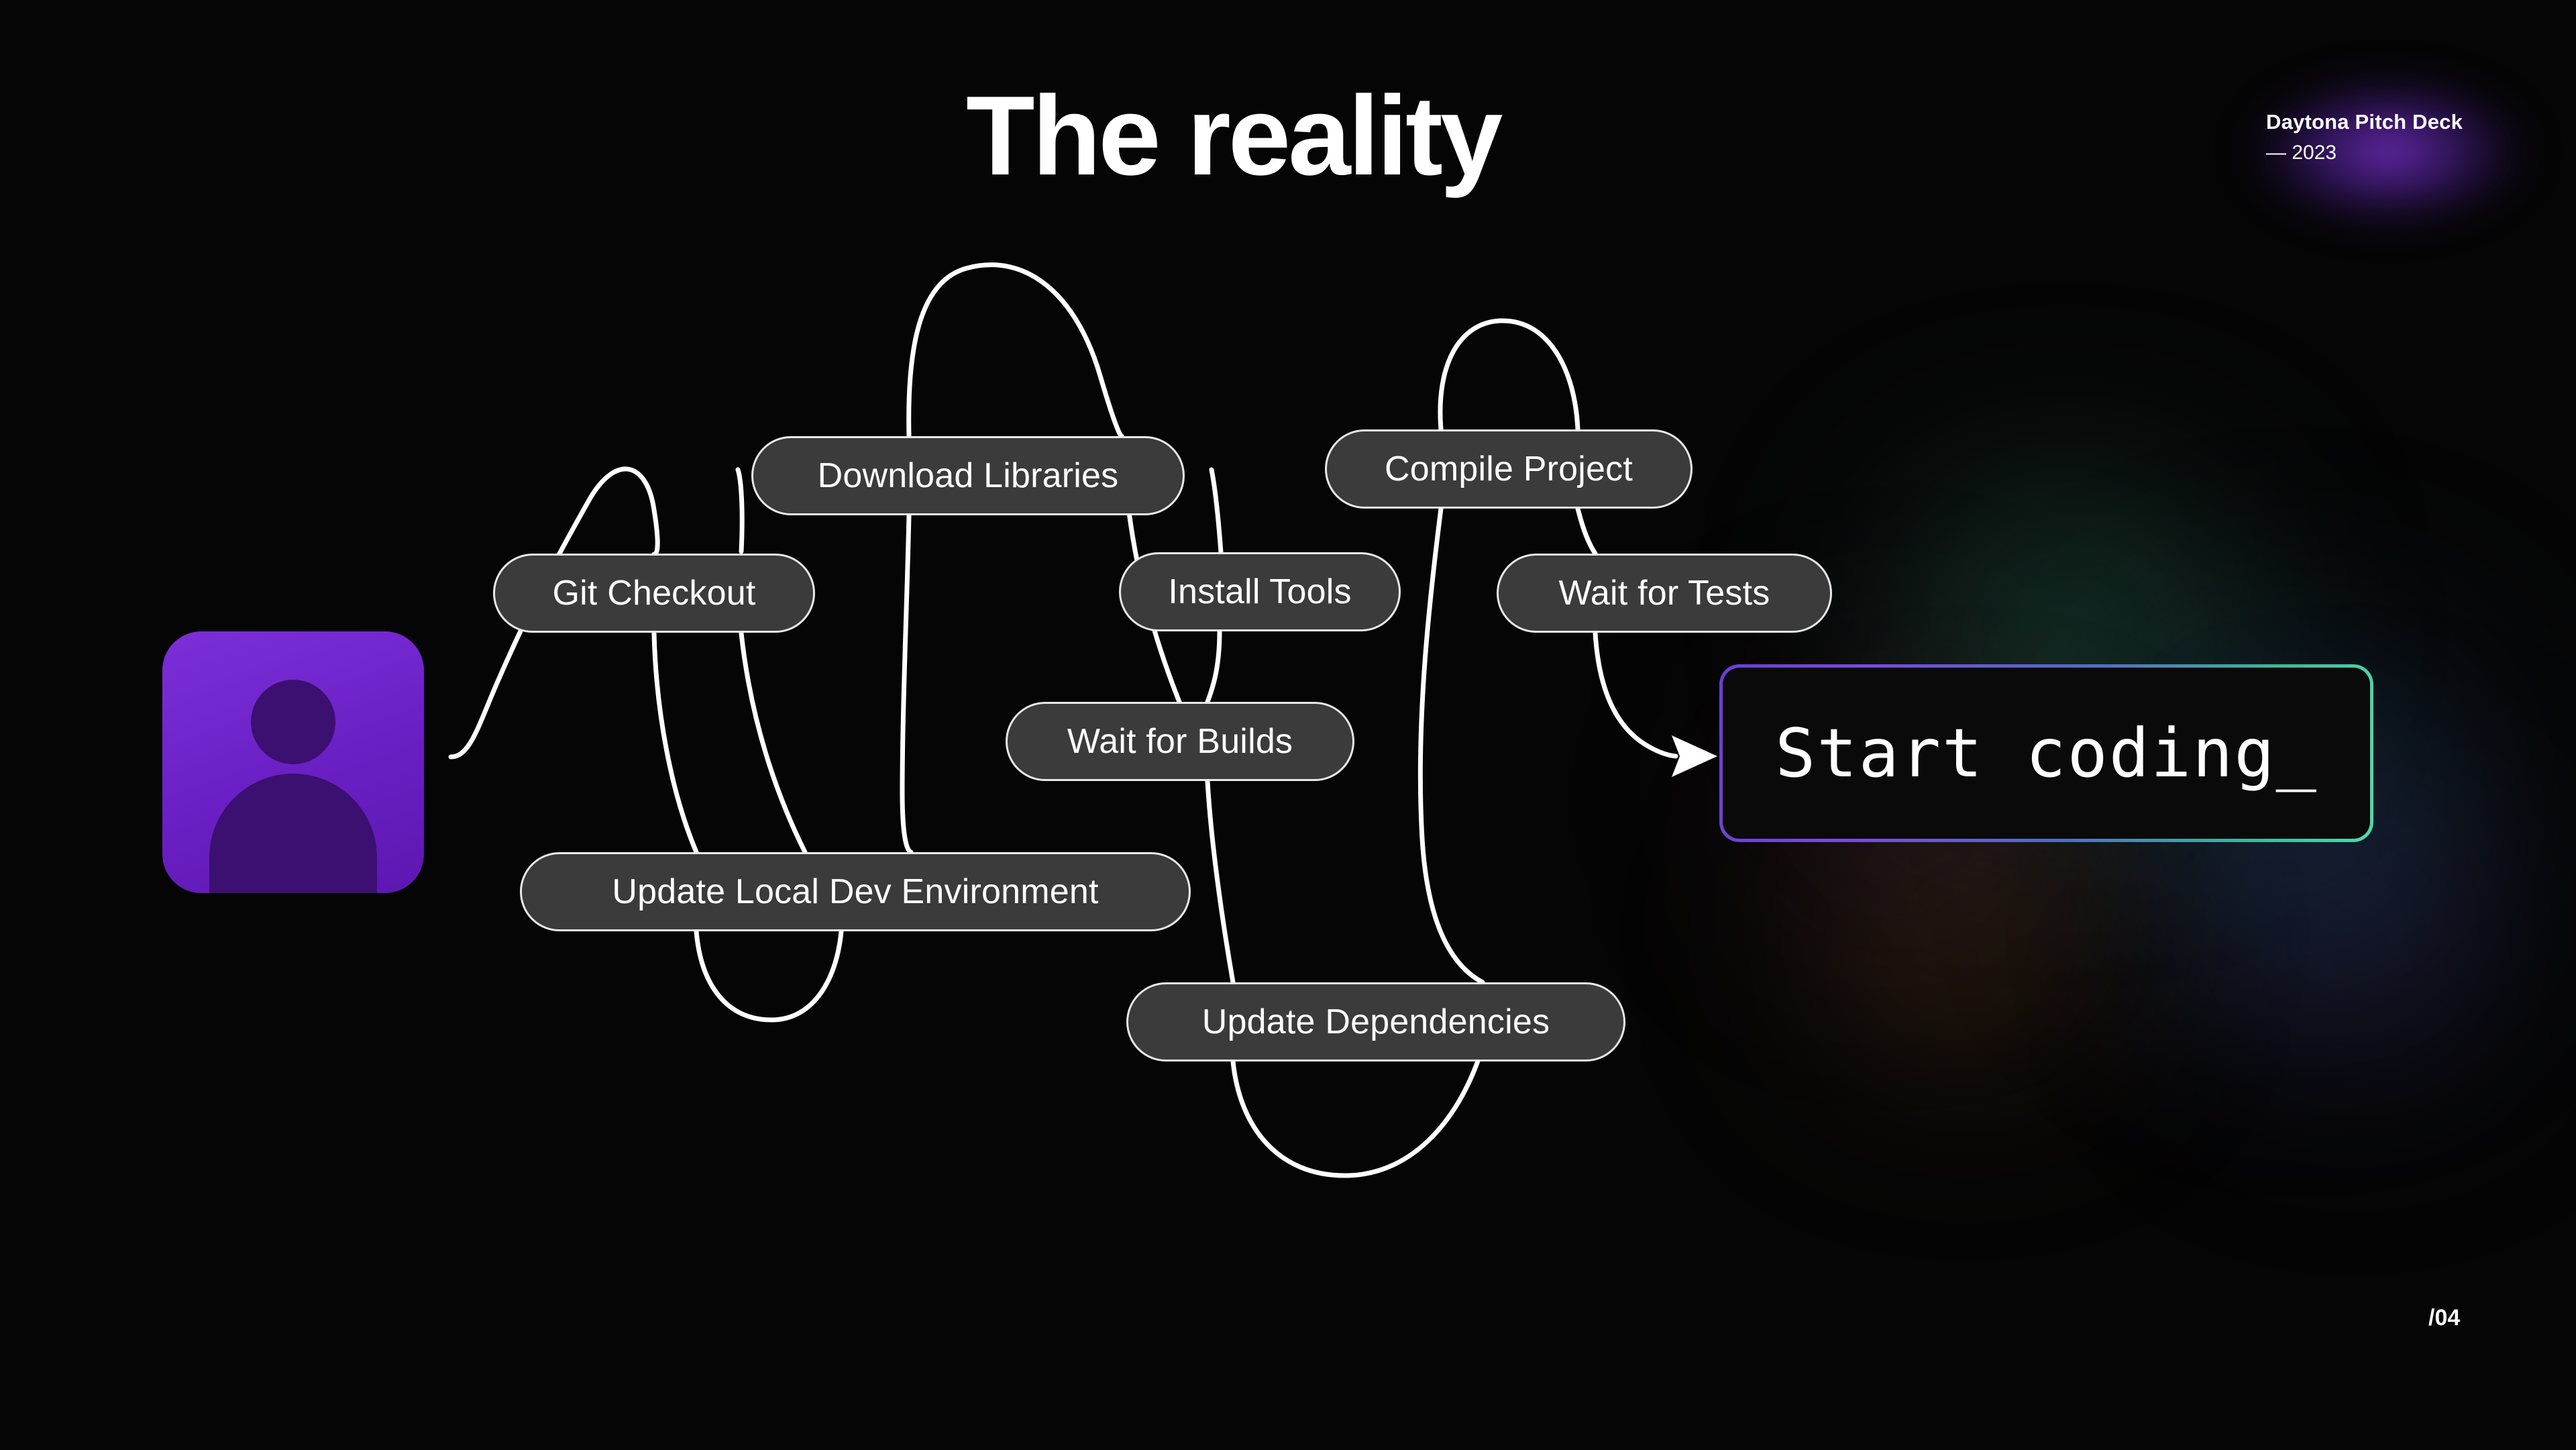 The width and height of the screenshot is (2576, 1450). I want to click on terminal-inner: Start coding_, so click(2046, 753).